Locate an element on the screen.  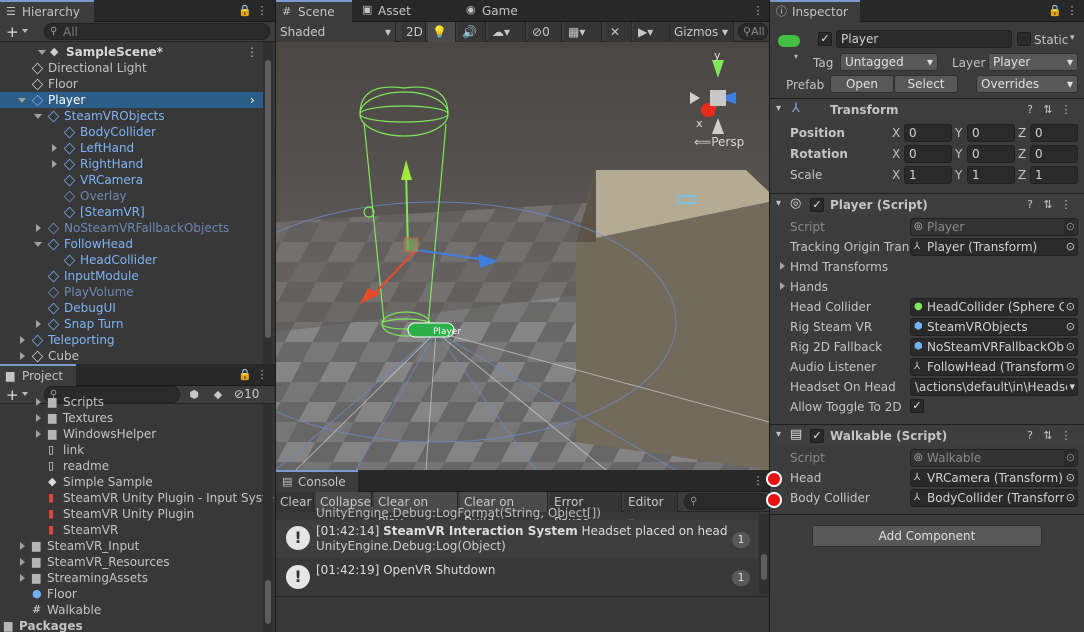
hierarchy-item: NoSteamVRFallbackObjects is located at coordinates (131, 228).